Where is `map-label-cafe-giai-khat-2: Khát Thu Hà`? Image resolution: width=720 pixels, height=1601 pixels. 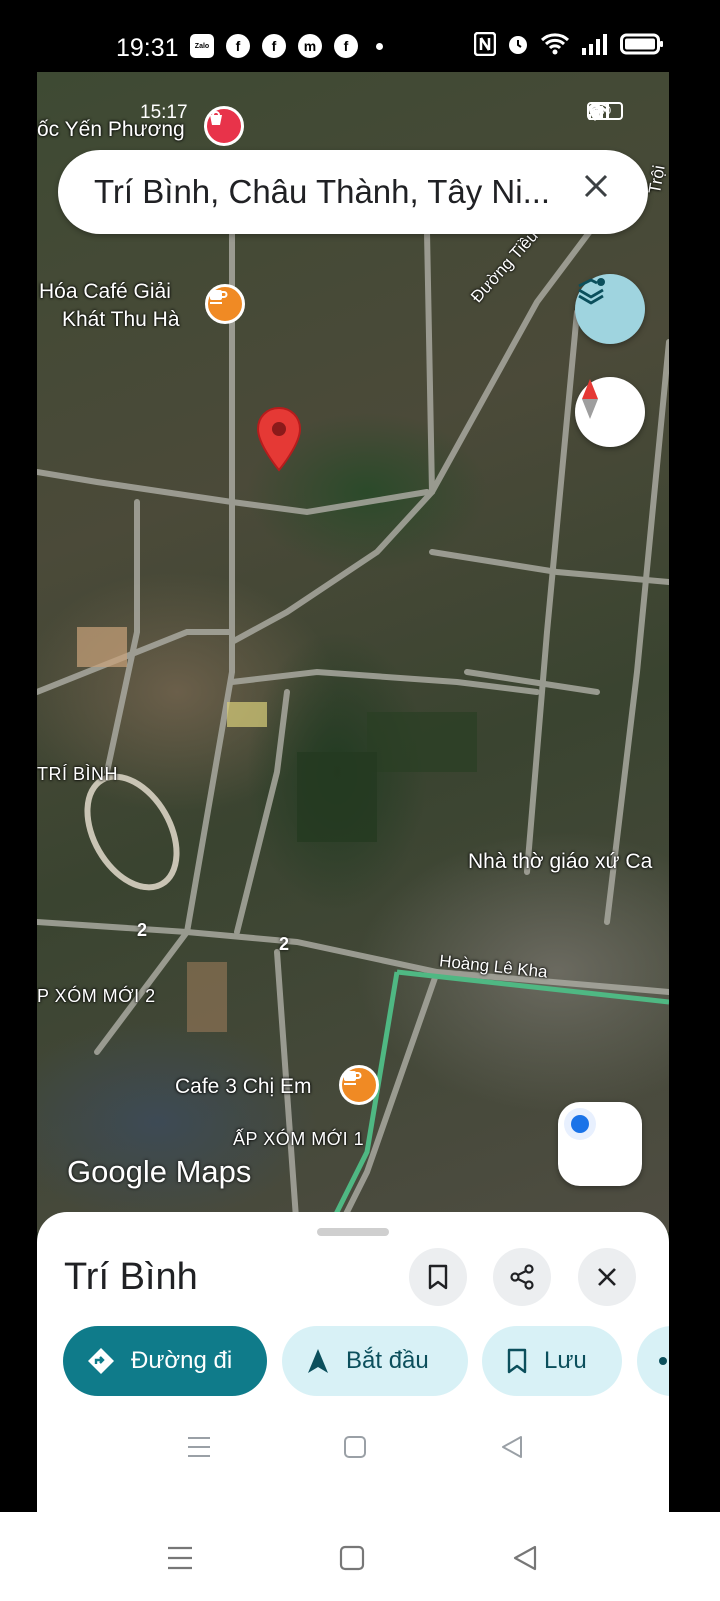
map-label-cafe-giai-khat-2: Khát Thu Hà is located at coordinates (121, 320).